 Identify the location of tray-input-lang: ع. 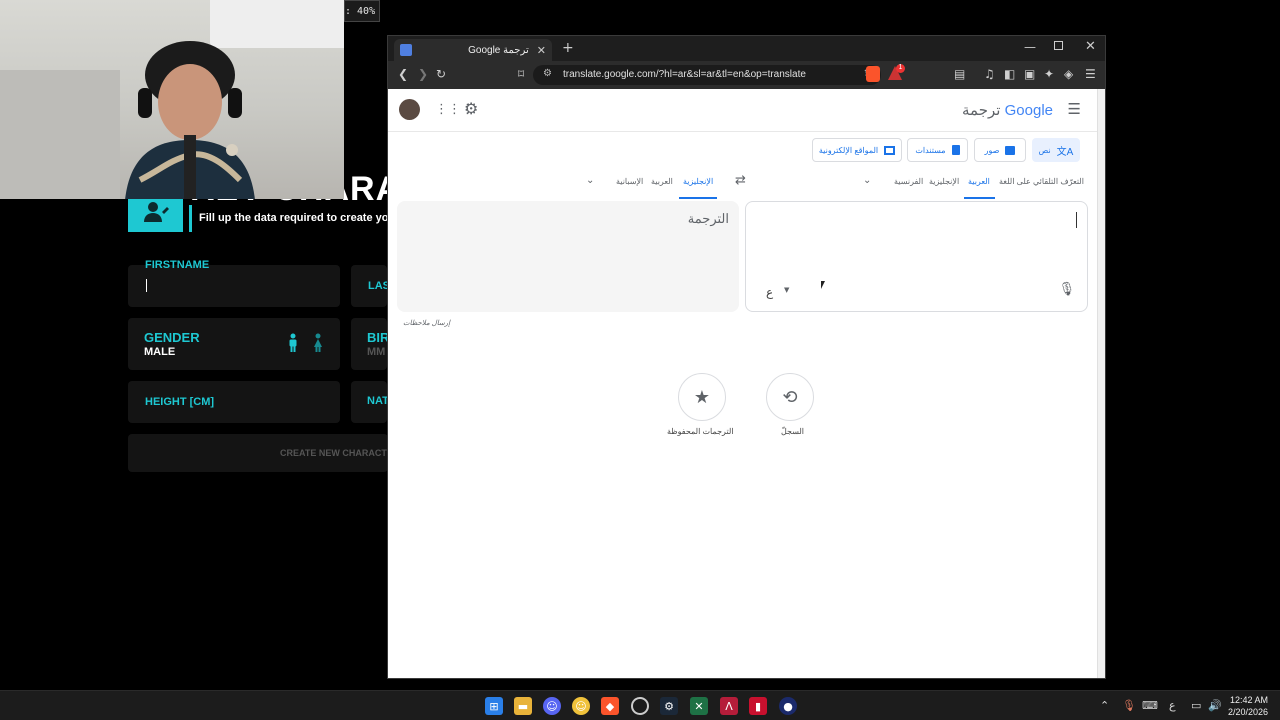
(1172, 705).